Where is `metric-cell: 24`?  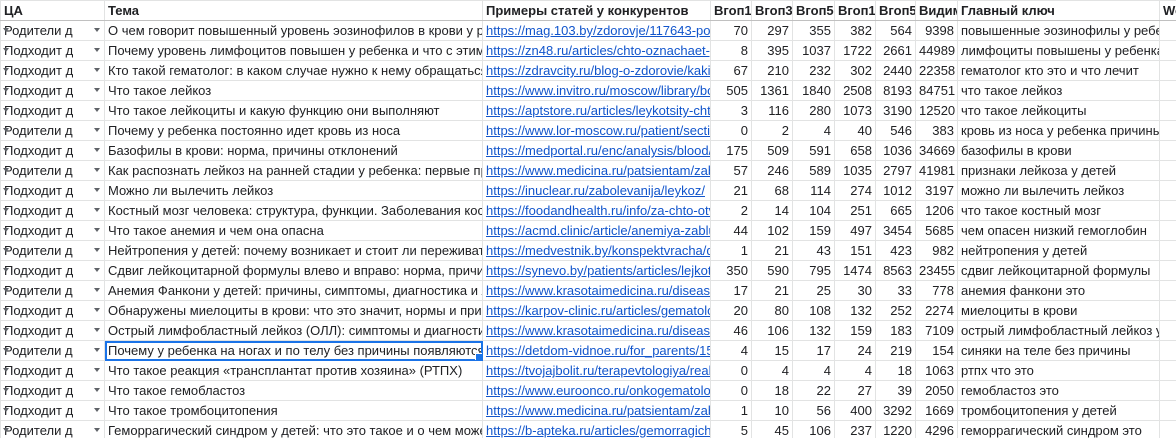
metric-cell: 24 is located at coordinates (855, 350).